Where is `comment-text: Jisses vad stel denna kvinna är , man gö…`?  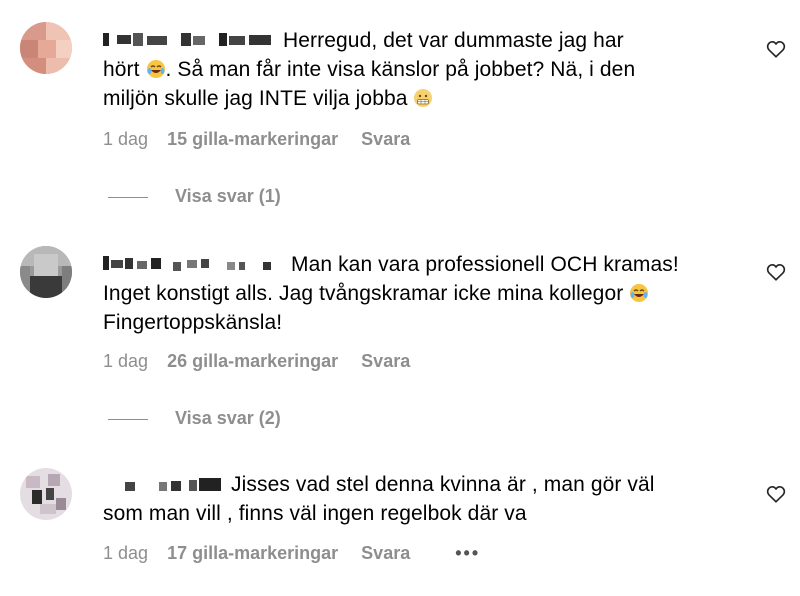 comment-text: Jisses vad stel denna kvinna är , man gö… is located at coordinates (423, 499).